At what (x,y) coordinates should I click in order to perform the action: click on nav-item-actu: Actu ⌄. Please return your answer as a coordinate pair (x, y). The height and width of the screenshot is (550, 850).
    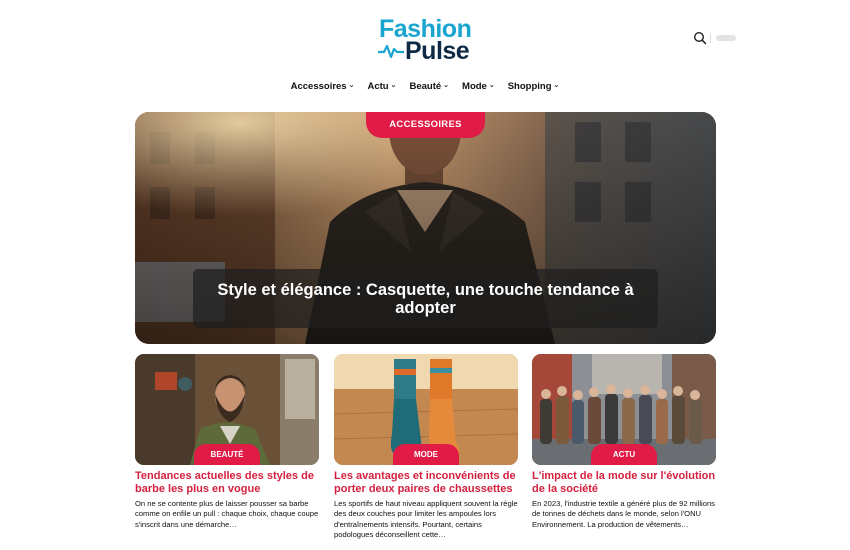
    Looking at the image, I should click on (381, 87).